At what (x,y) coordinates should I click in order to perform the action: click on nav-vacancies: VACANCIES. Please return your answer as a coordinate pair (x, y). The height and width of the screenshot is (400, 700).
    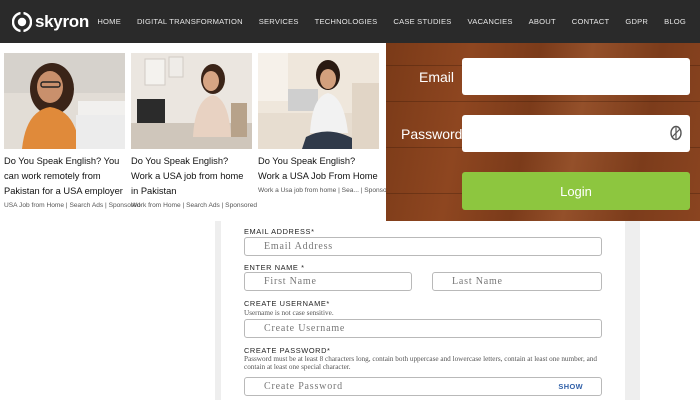
    Looking at the image, I should click on (490, 21).